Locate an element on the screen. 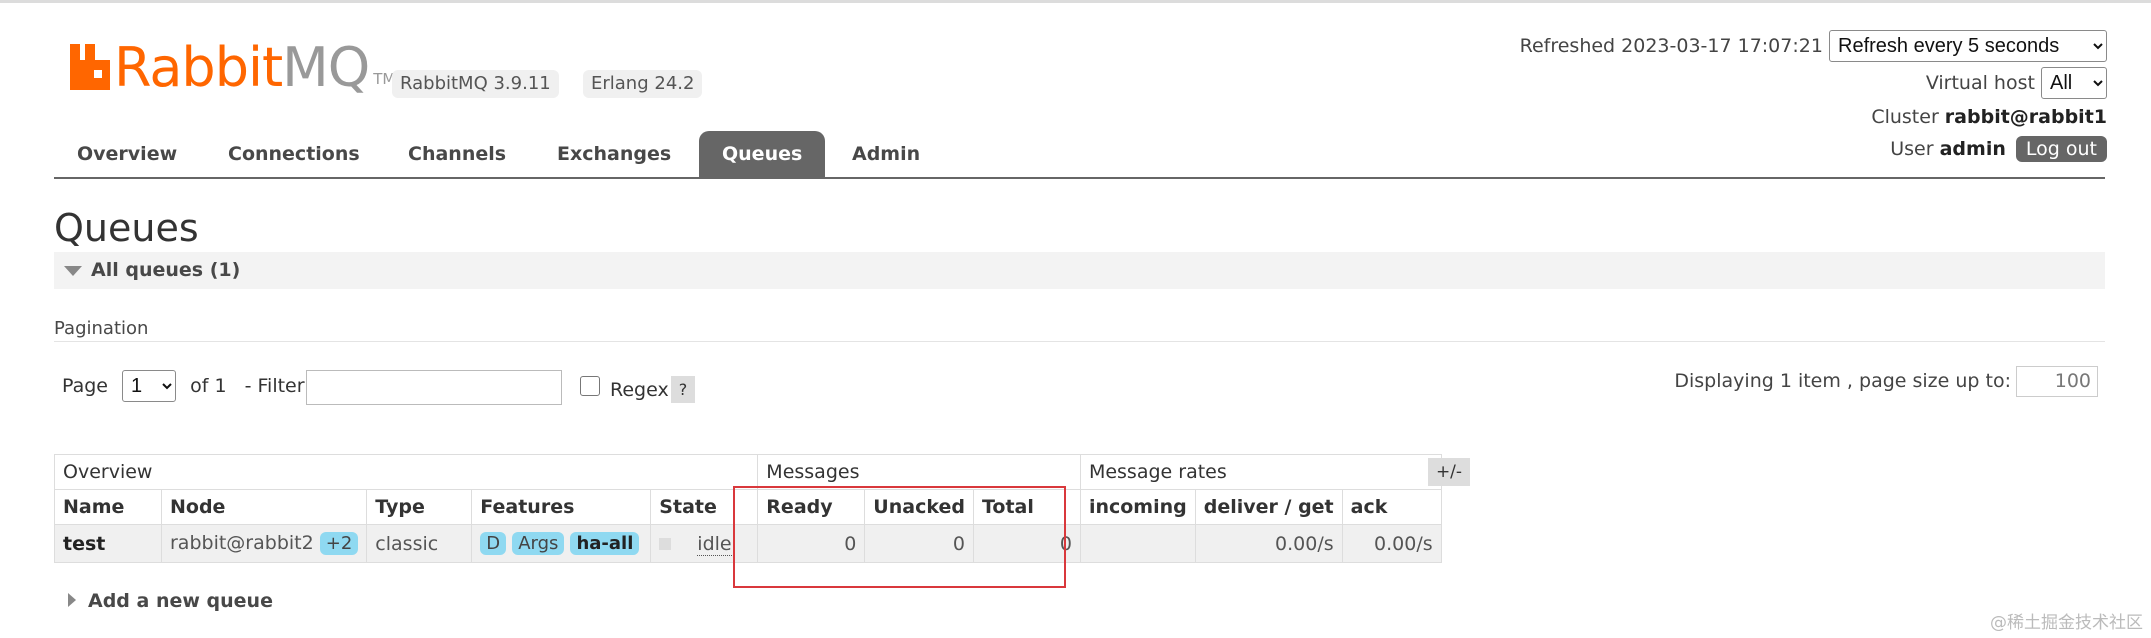 This screenshot has width=2151, height=638. queue-state: idle is located at coordinates (714, 544).